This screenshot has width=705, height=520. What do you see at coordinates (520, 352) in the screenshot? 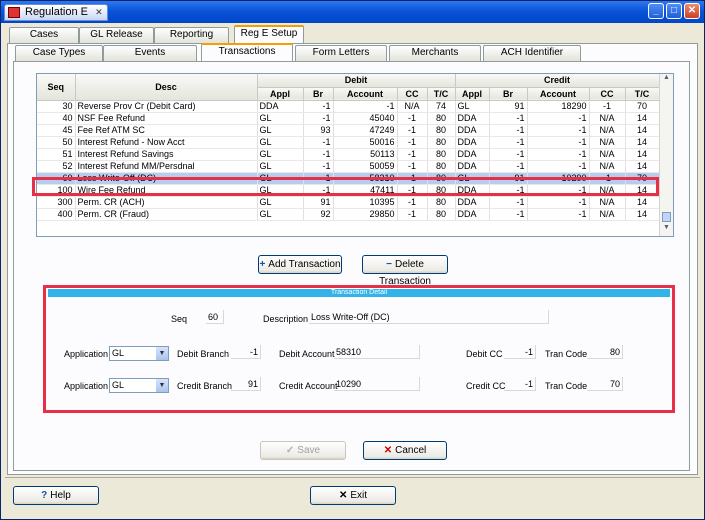
I see `debit-cc-field: -1` at bounding box center [520, 352].